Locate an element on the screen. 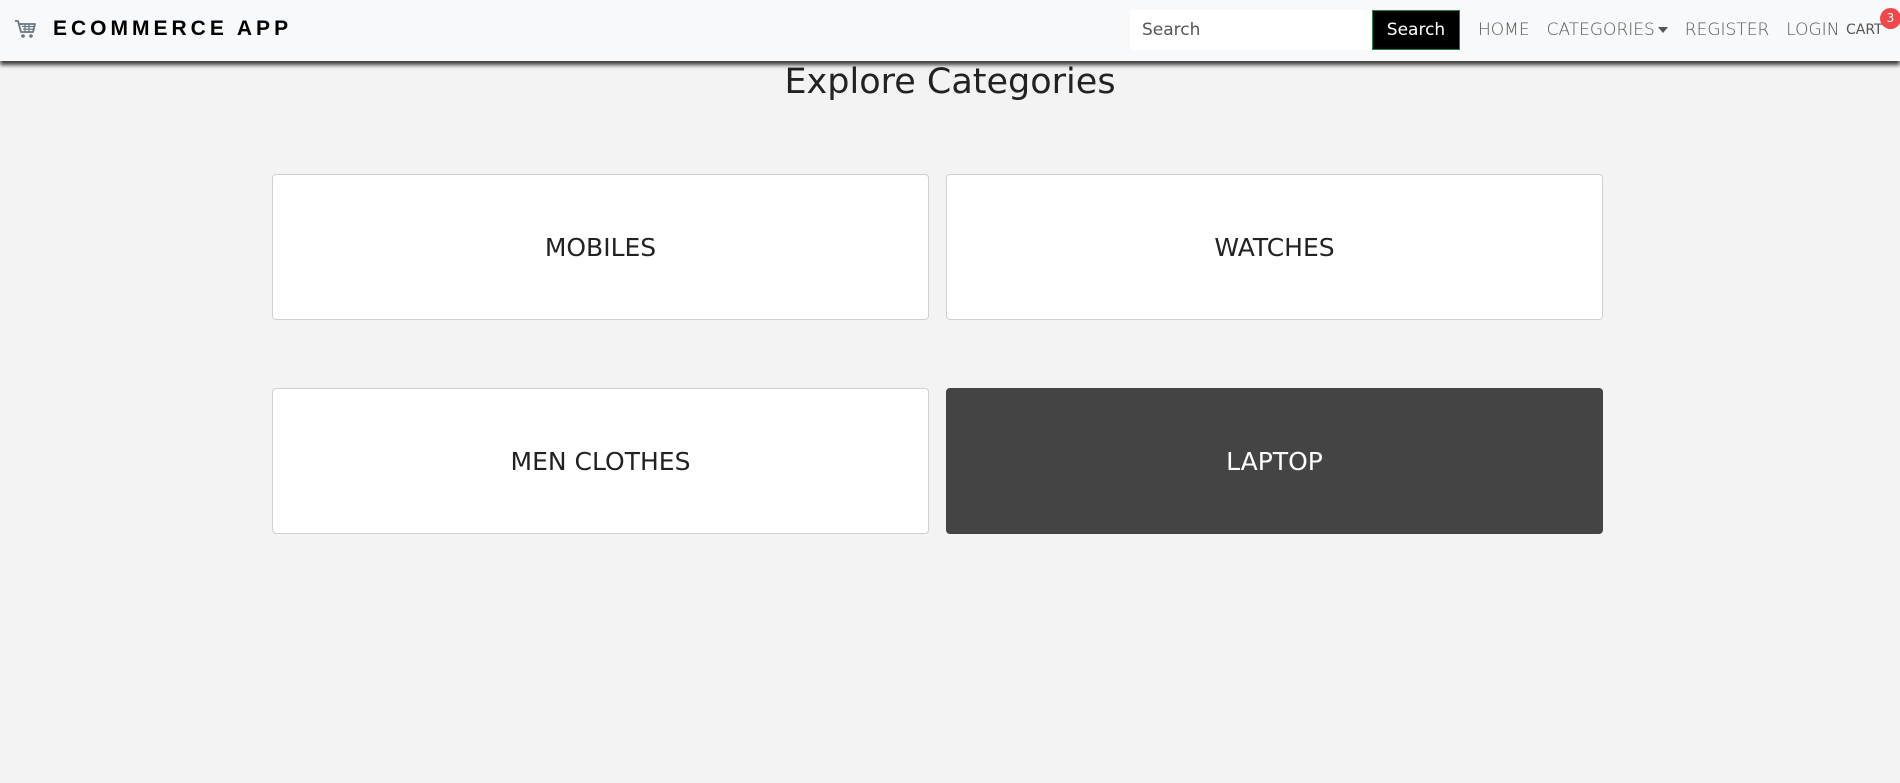  nav-cart-link: CART is located at coordinates (1864, 30).